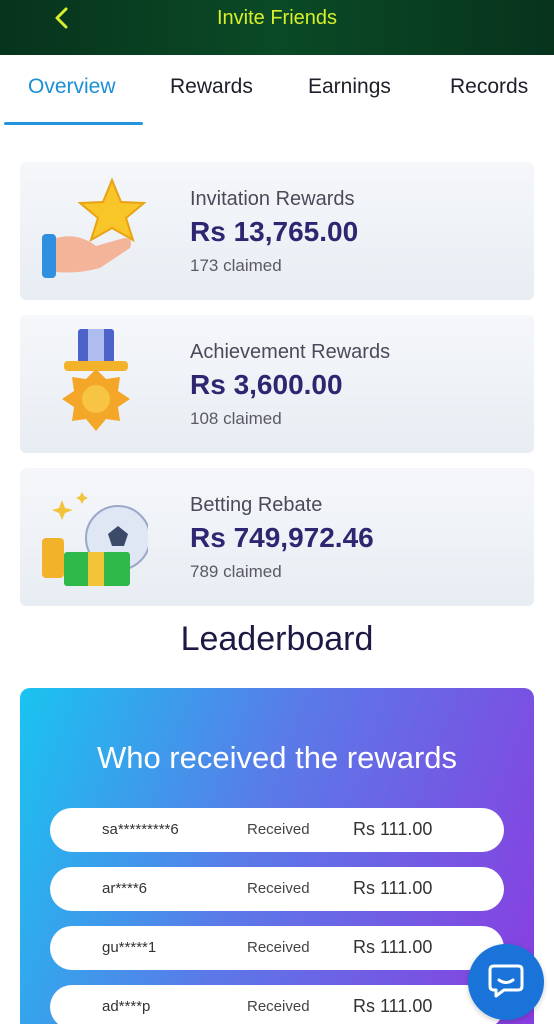 This screenshot has width=554, height=1024. I want to click on user-name: ad****p, so click(126, 1006).